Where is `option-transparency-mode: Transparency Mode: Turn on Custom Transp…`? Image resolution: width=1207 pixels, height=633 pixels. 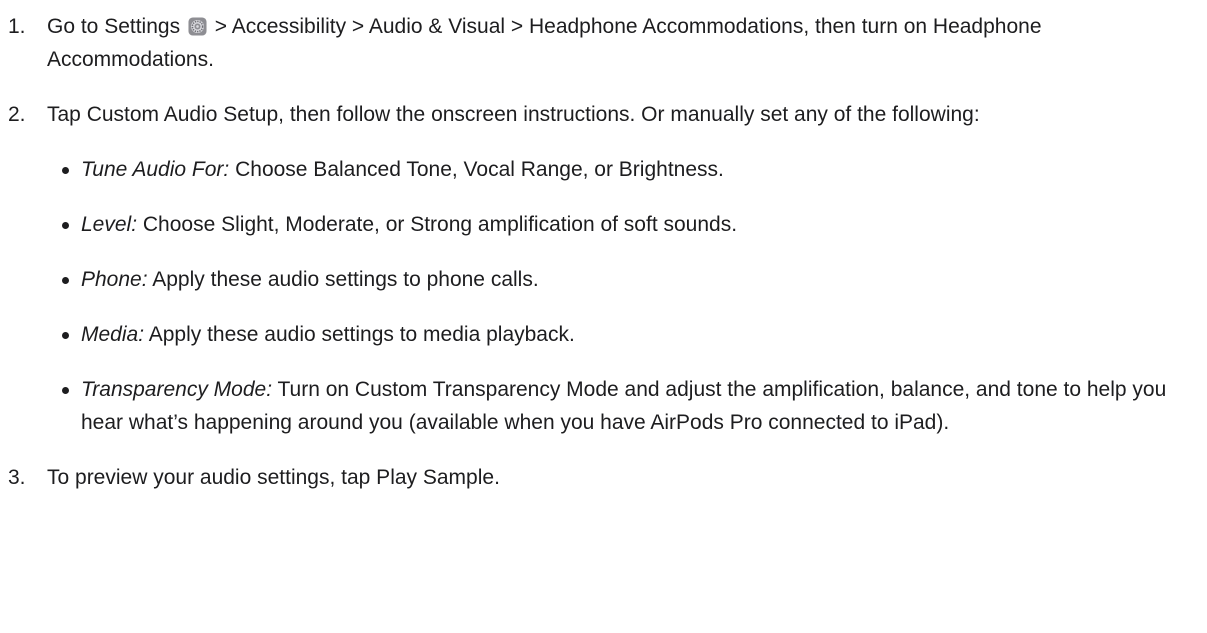
option-transparency-mode: Transparency Mode: Turn on Custom Transp… is located at coordinates (623, 406).